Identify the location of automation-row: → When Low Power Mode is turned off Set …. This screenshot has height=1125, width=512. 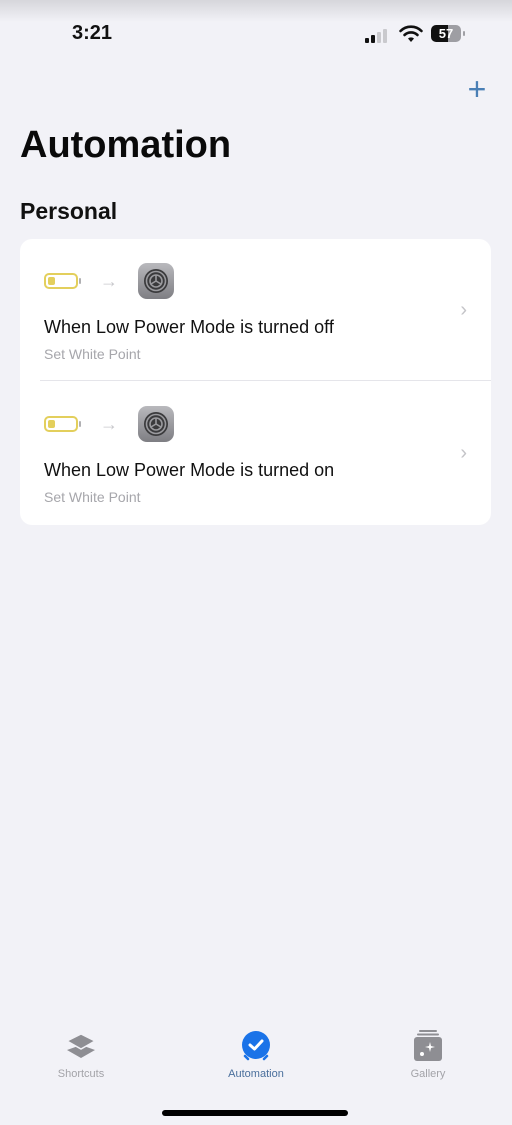
(255, 310).